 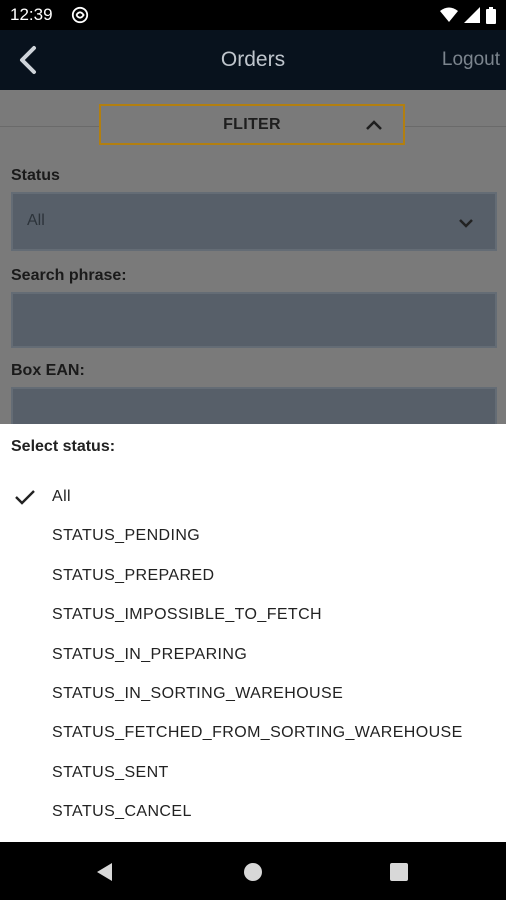 I want to click on logout-button: Logout, so click(x=471, y=60).